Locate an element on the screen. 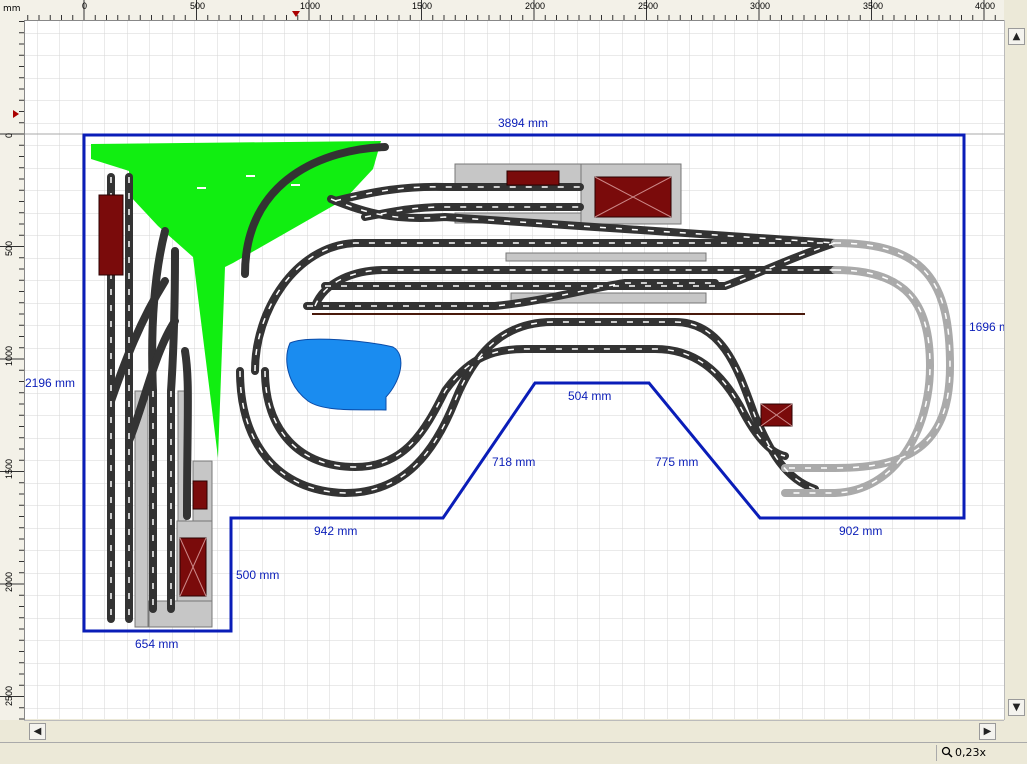 The image size is (1027, 764). ruler-vertical-scale: 0 500 1000 1500 2000 2500 is located at coordinates (12, 370).